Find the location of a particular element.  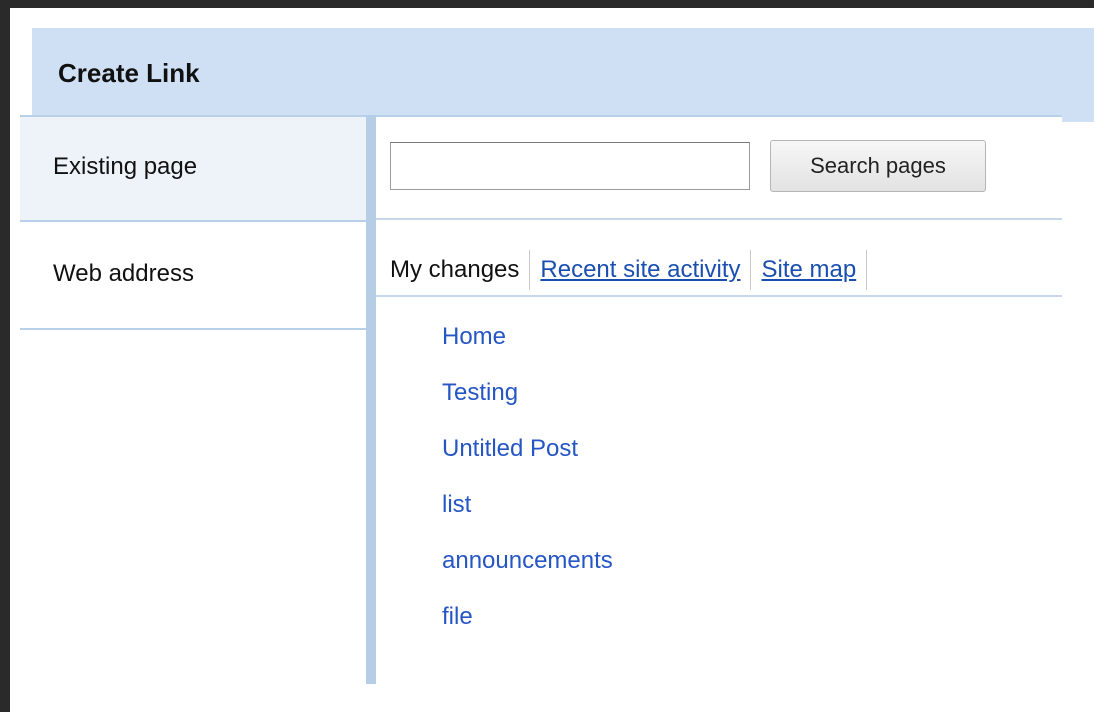

dialog-title-bar: Create Link is located at coordinates (563, 75).